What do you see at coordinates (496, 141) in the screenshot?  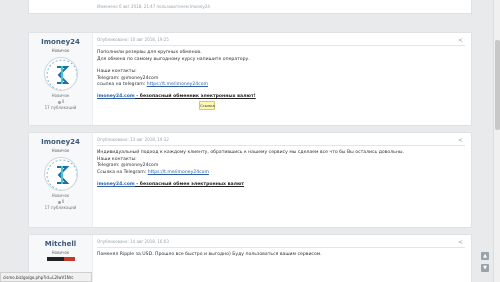 I see `scrollbar` at bounding box center [496, 141].